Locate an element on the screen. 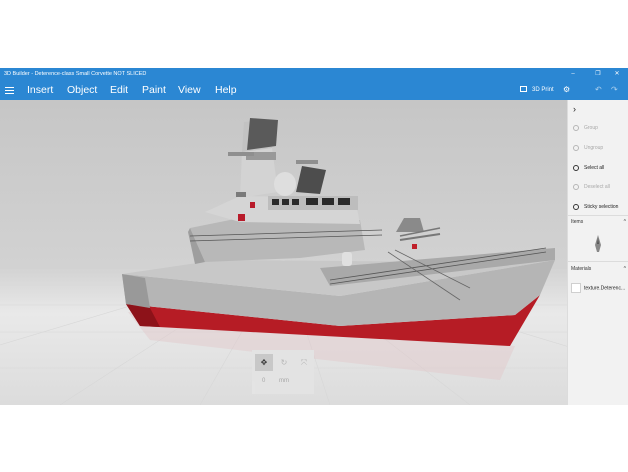 This screenshot has width=628, height=472. close-button: ✕ is located at coordinates (617, 74).